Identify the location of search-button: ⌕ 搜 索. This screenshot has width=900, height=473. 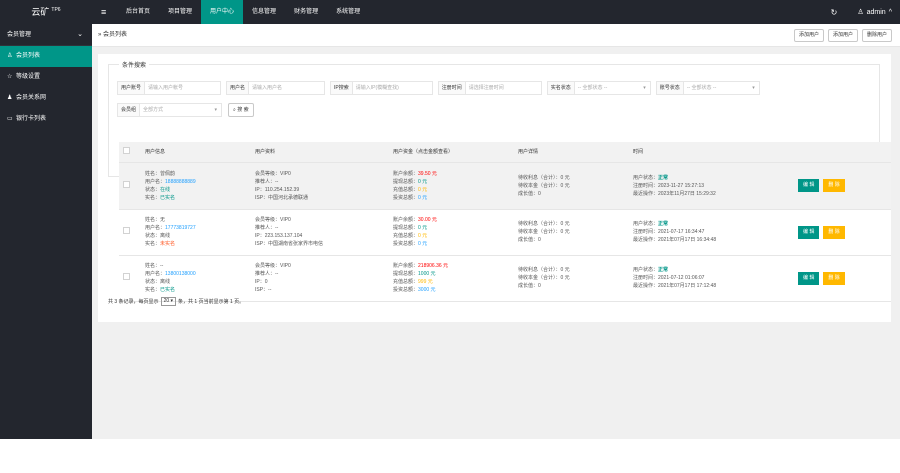
(241, 110).